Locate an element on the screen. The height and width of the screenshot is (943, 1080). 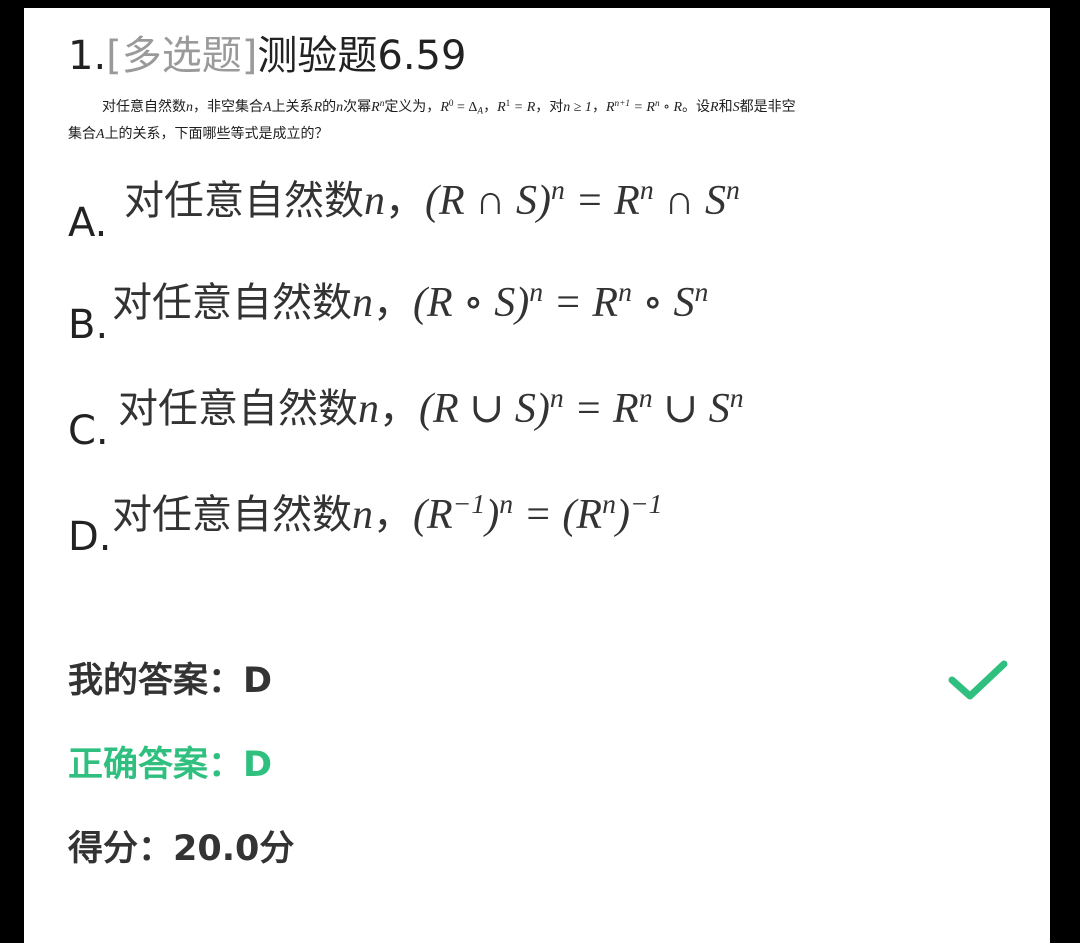
score-label: 得分： is located at coordinates (121, 849).